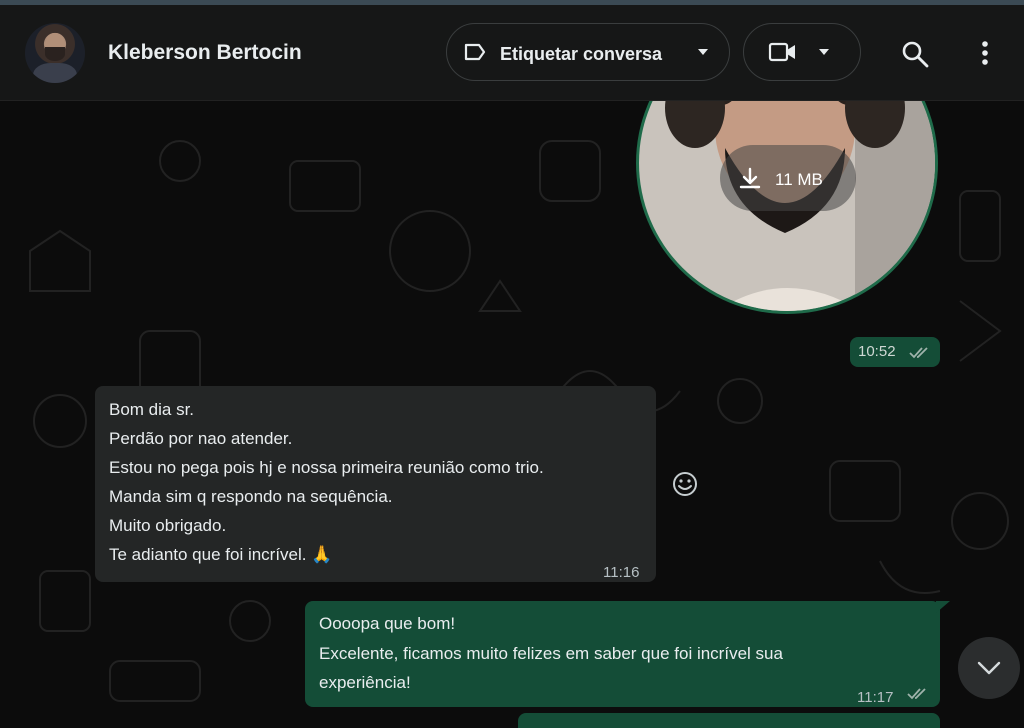  Describe the element at coordinates (152, 409) in the screenshot. I see `message-line: Bom dia sr.` at that location.